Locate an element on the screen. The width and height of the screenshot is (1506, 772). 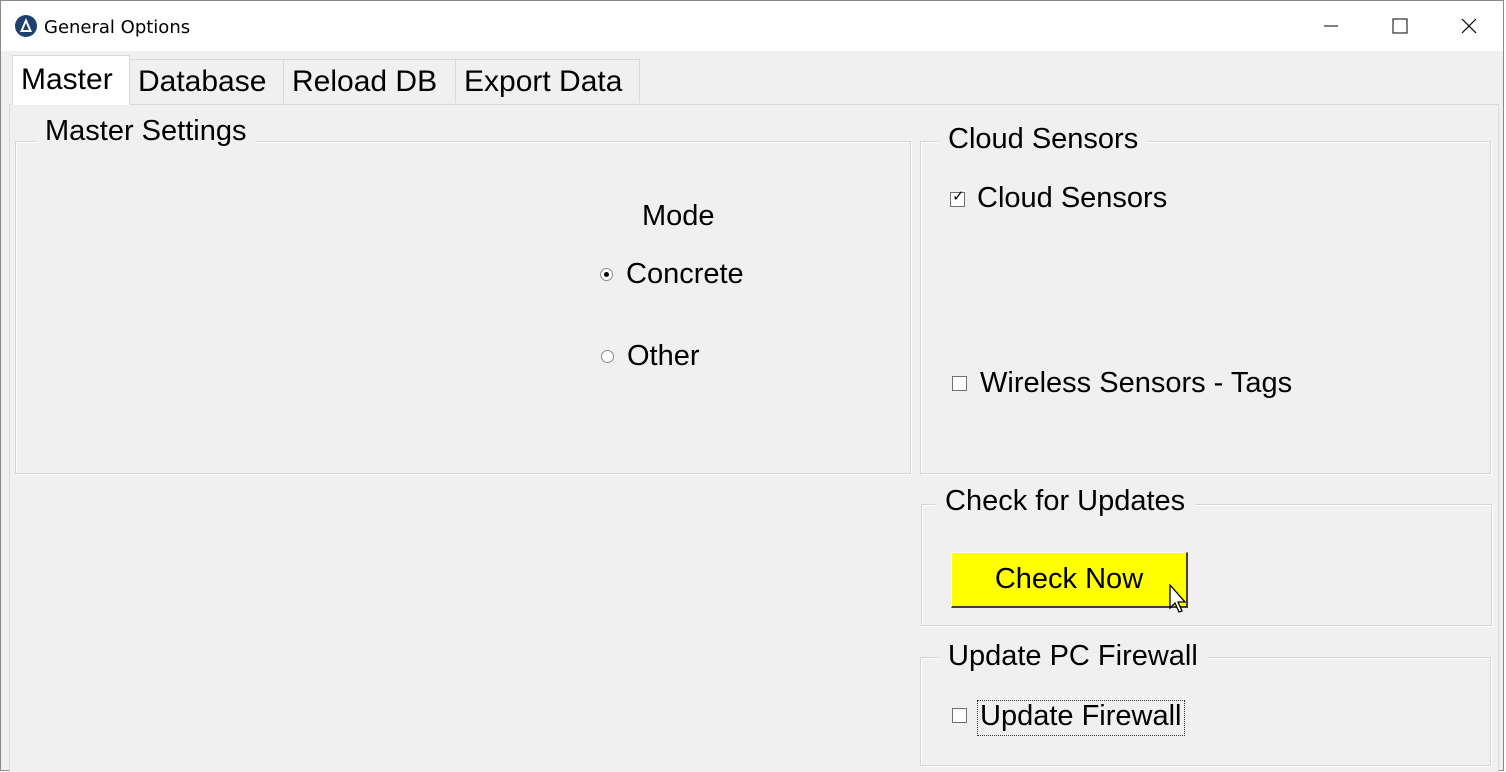
mode-label: Mode is located at coordinates (678, 216).